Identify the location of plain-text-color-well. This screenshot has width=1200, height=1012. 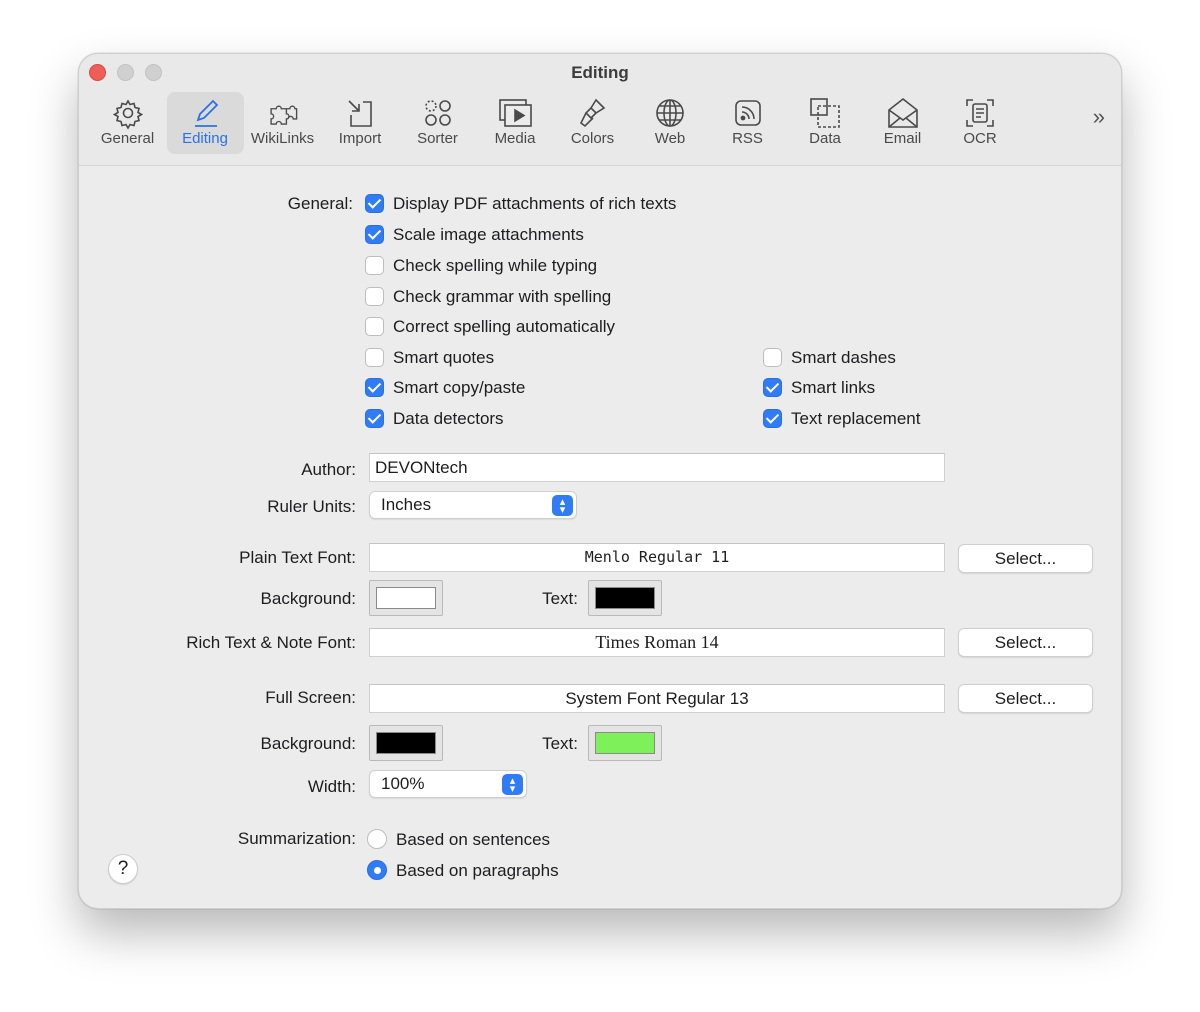
(625, 598).